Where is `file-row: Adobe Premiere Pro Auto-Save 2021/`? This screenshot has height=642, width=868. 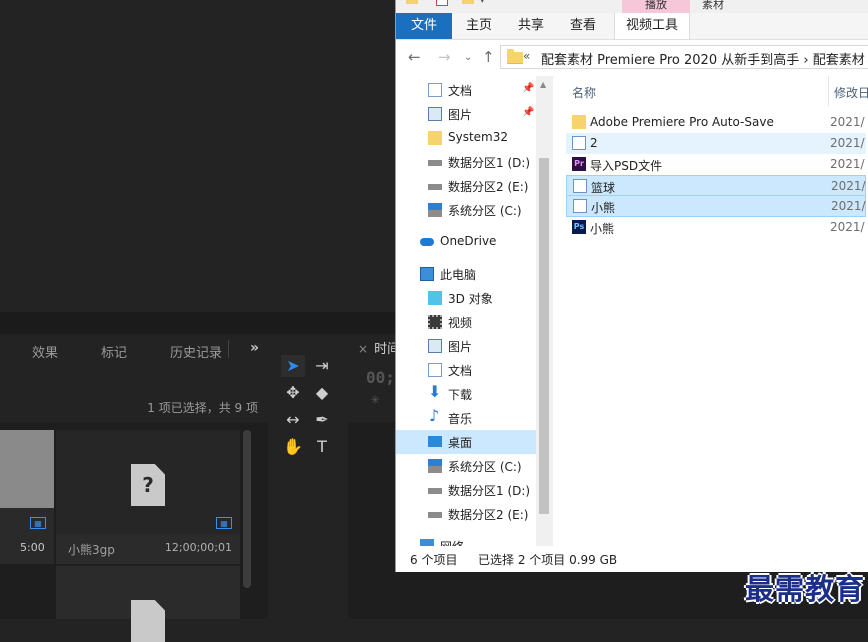 file-row: Adobe Premiere Pro Auto-Save 2021/ is located at coordinates (716, 122).